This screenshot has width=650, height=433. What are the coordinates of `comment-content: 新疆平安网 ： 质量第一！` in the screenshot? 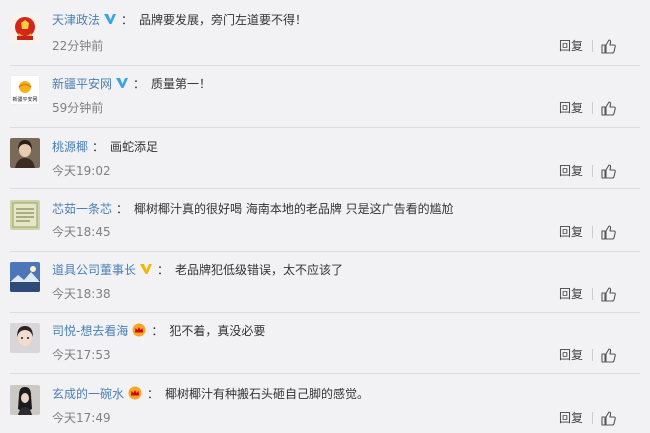 It's located at (131, 84).